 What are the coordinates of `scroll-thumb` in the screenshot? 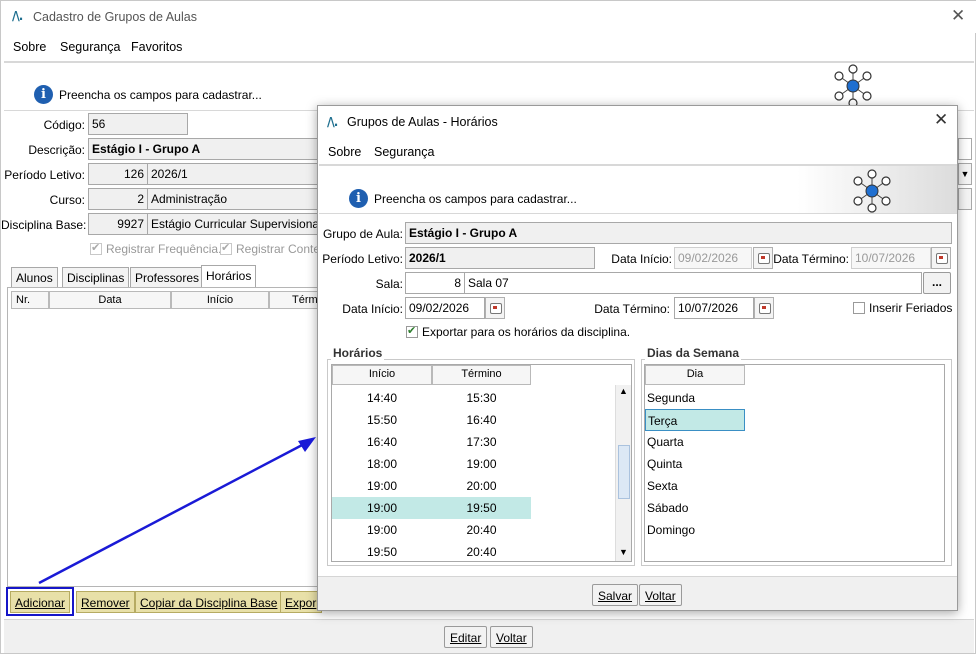 It's located at (624, 472).